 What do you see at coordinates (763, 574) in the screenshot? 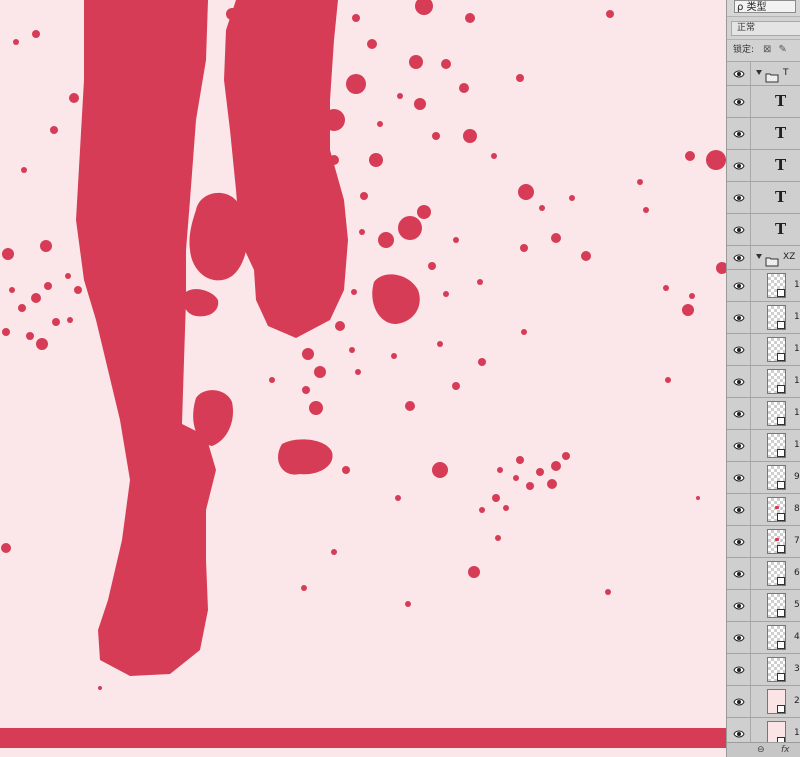
I see `layer-row: 6` at bounding box center [763, 574].